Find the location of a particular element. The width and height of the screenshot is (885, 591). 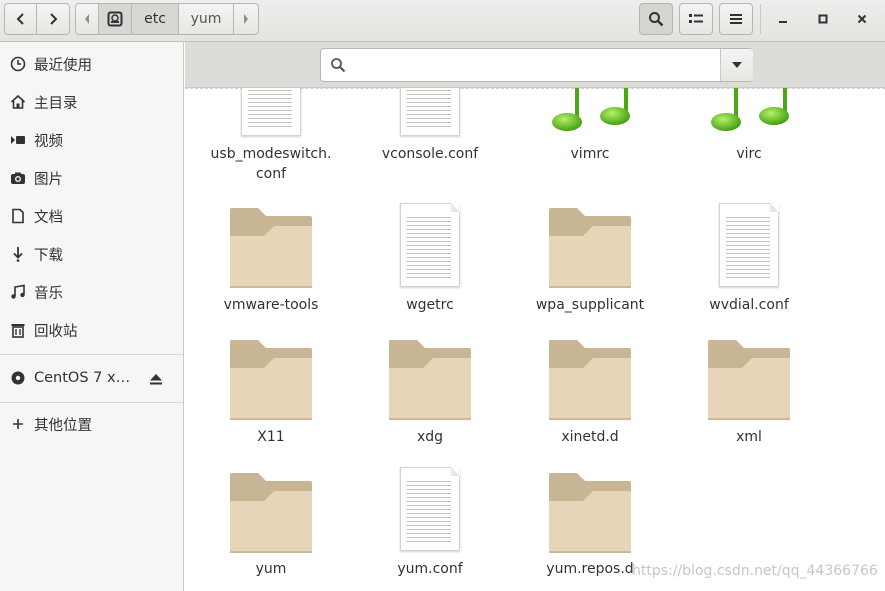

file-name: xml is located at coordinates (749, 437).